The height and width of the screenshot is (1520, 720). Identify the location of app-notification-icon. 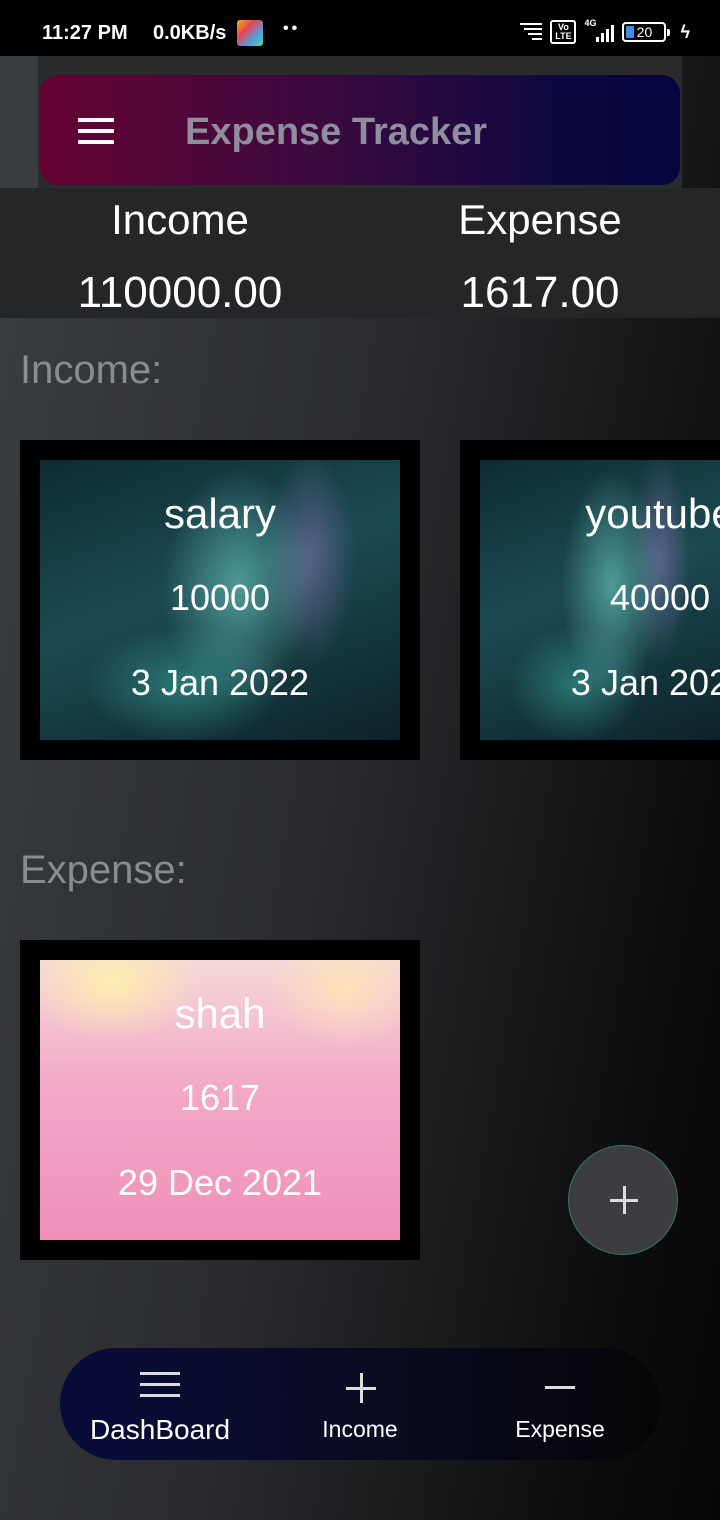
(250, 33).